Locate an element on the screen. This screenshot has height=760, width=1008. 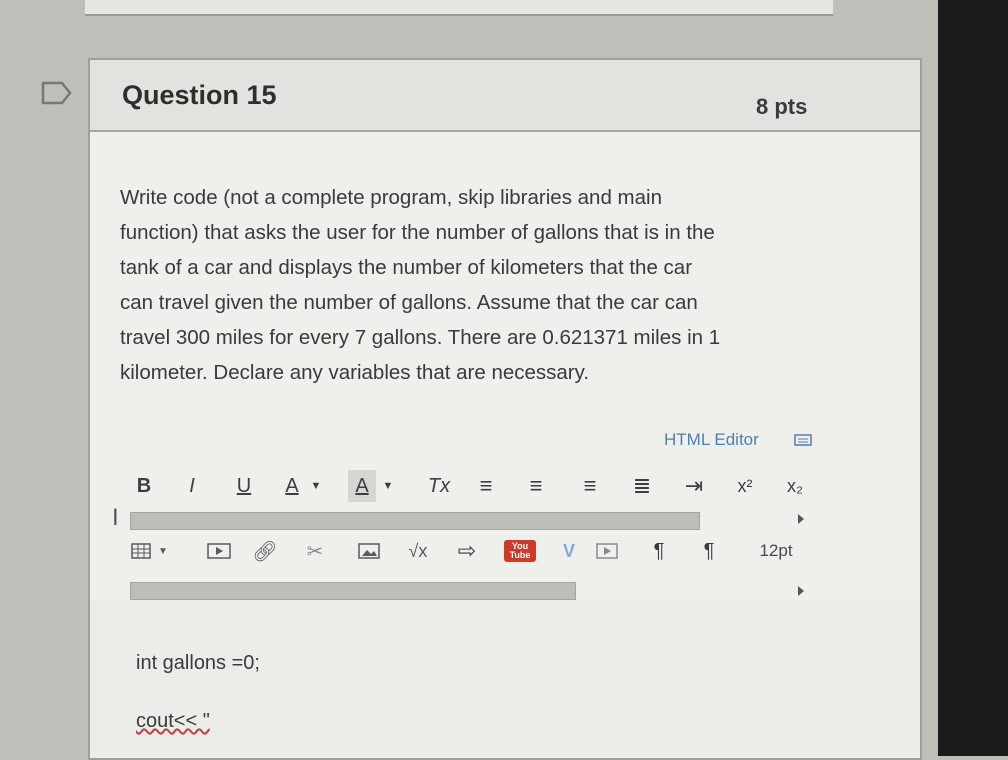
editor-toolbar-secondary: ▼ 🔗︎ ✂ √x ⇨ You Tube V ¶ ¶ 12pt is located at coordinates (480, 553).